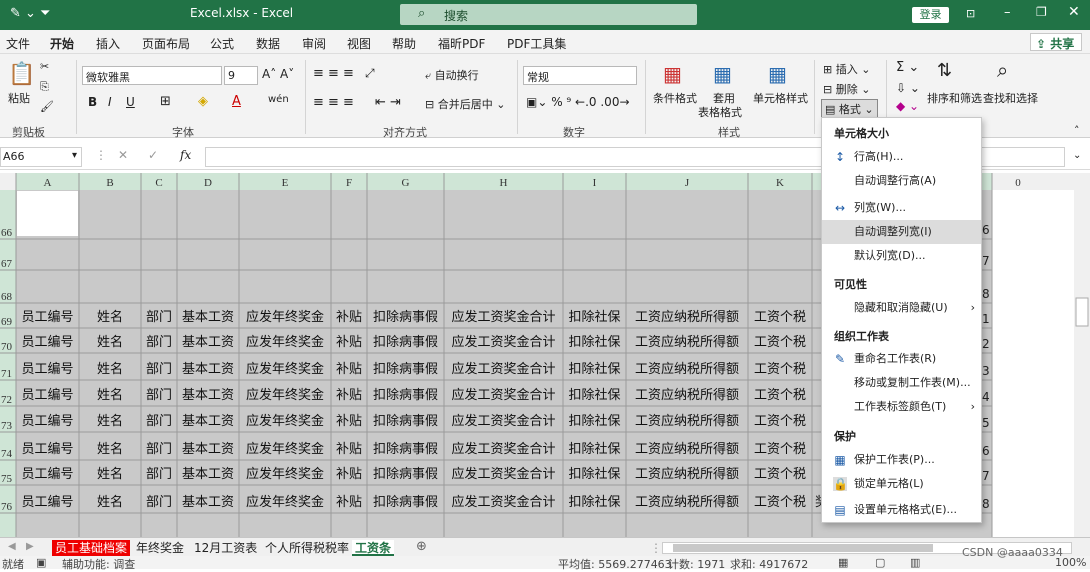  I want to click on menu-data: 数据, so click(268, 43).